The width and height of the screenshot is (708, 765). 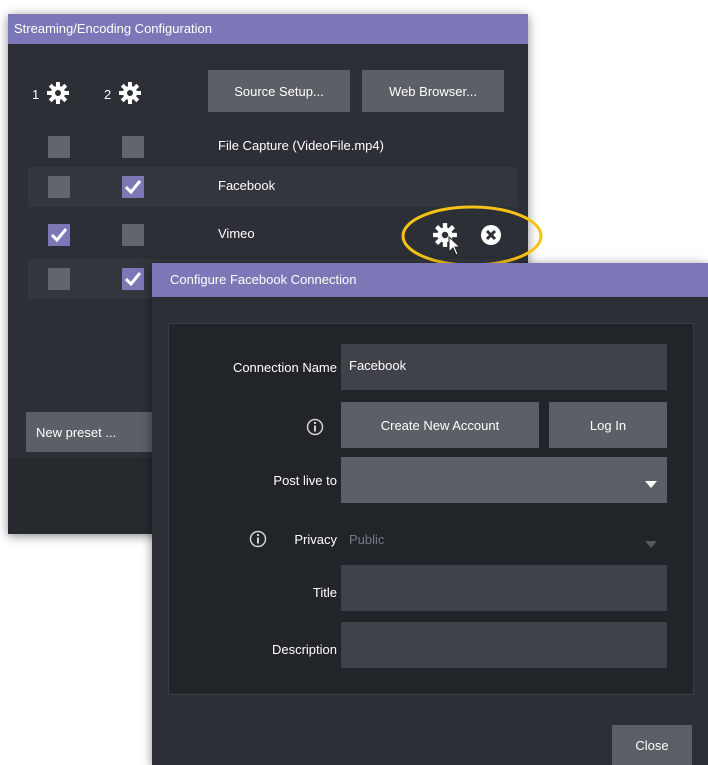 What do you see at coordinates (315, 429) in the screenshot?
I see `info-icon` at bounding box center [315, 429].